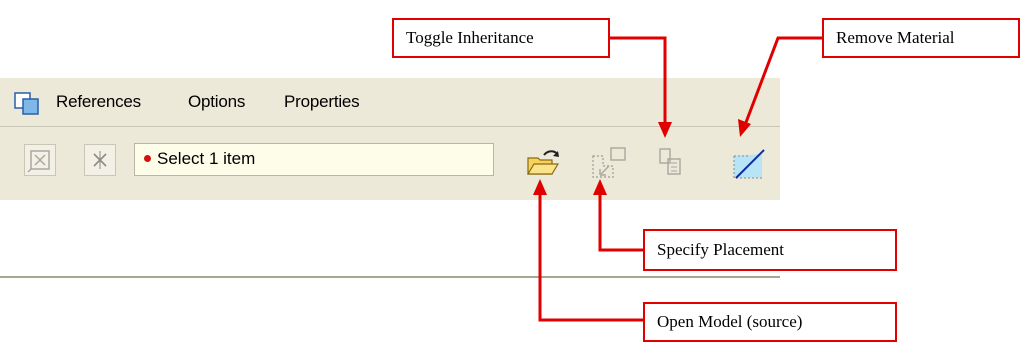 Image resolution: width=1031 pixels, height=345 pixels. I want to click on callout-specify-placement-label: Specify Placement, so click(720, 249).